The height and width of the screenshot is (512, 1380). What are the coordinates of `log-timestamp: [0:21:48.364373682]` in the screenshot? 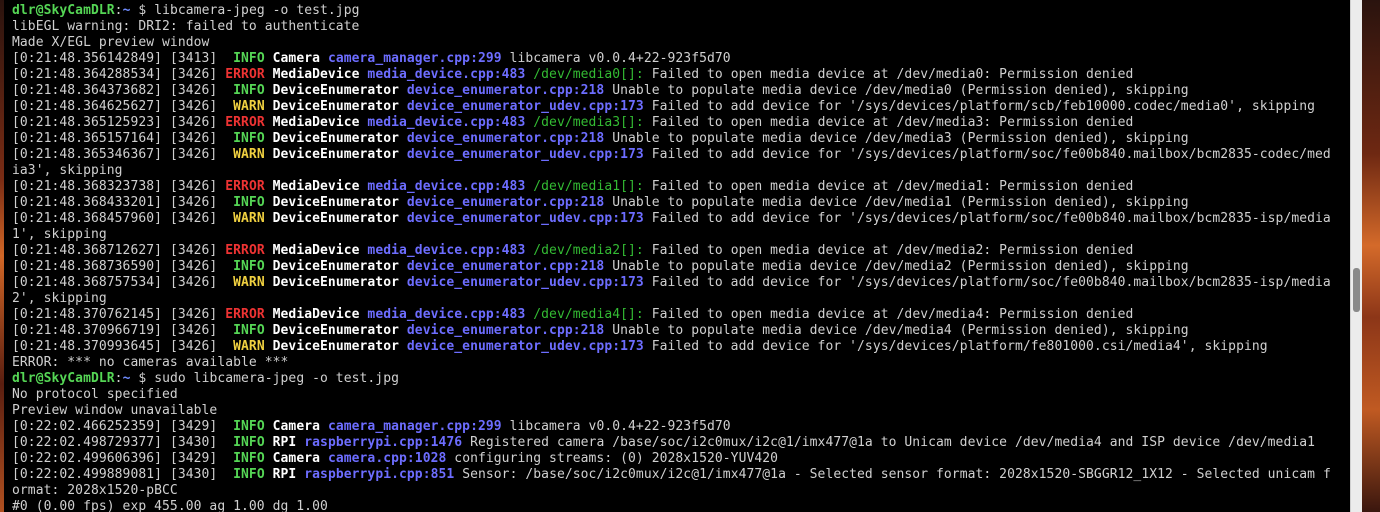 It's located at (87, 90).